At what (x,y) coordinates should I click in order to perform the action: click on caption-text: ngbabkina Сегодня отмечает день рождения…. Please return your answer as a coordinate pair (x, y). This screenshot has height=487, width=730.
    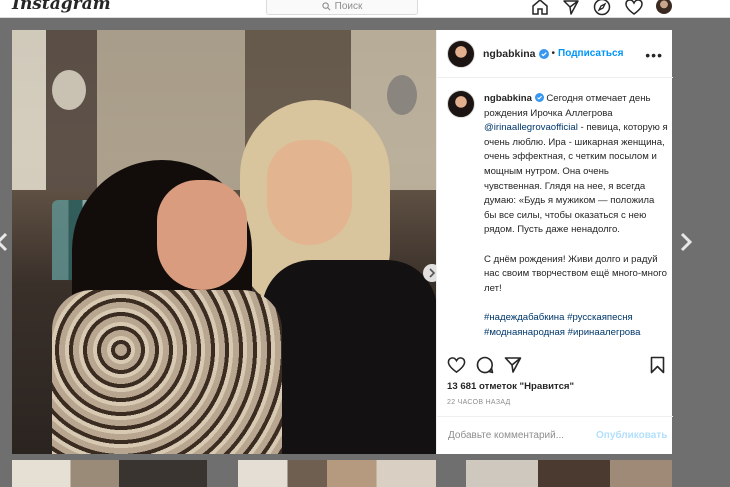
    Looking at the image, I should click on (576, 223).